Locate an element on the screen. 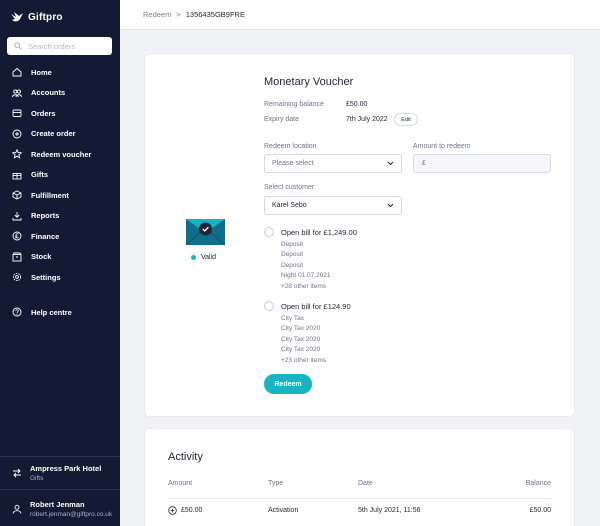  status-badge: Valid is located at coordinates (203, 257).